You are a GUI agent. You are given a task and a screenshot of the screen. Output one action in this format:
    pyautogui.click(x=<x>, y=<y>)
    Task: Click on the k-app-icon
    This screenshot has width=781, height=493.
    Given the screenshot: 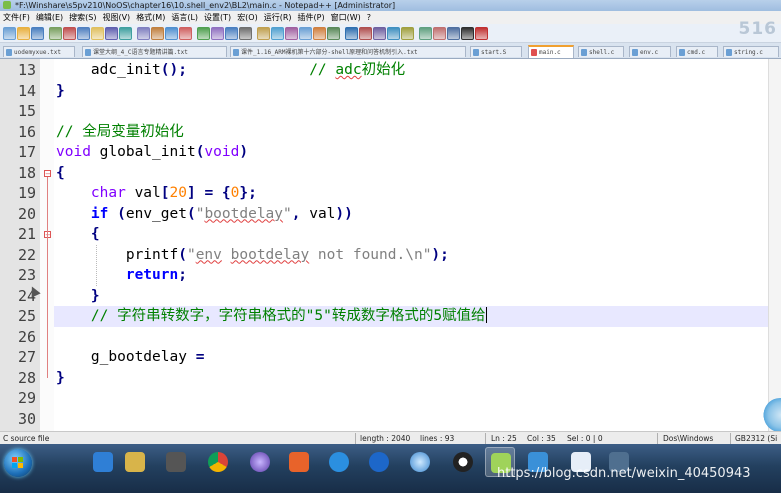 What is the action you would take?
    pyautogui.click(x=379, y=462)
    